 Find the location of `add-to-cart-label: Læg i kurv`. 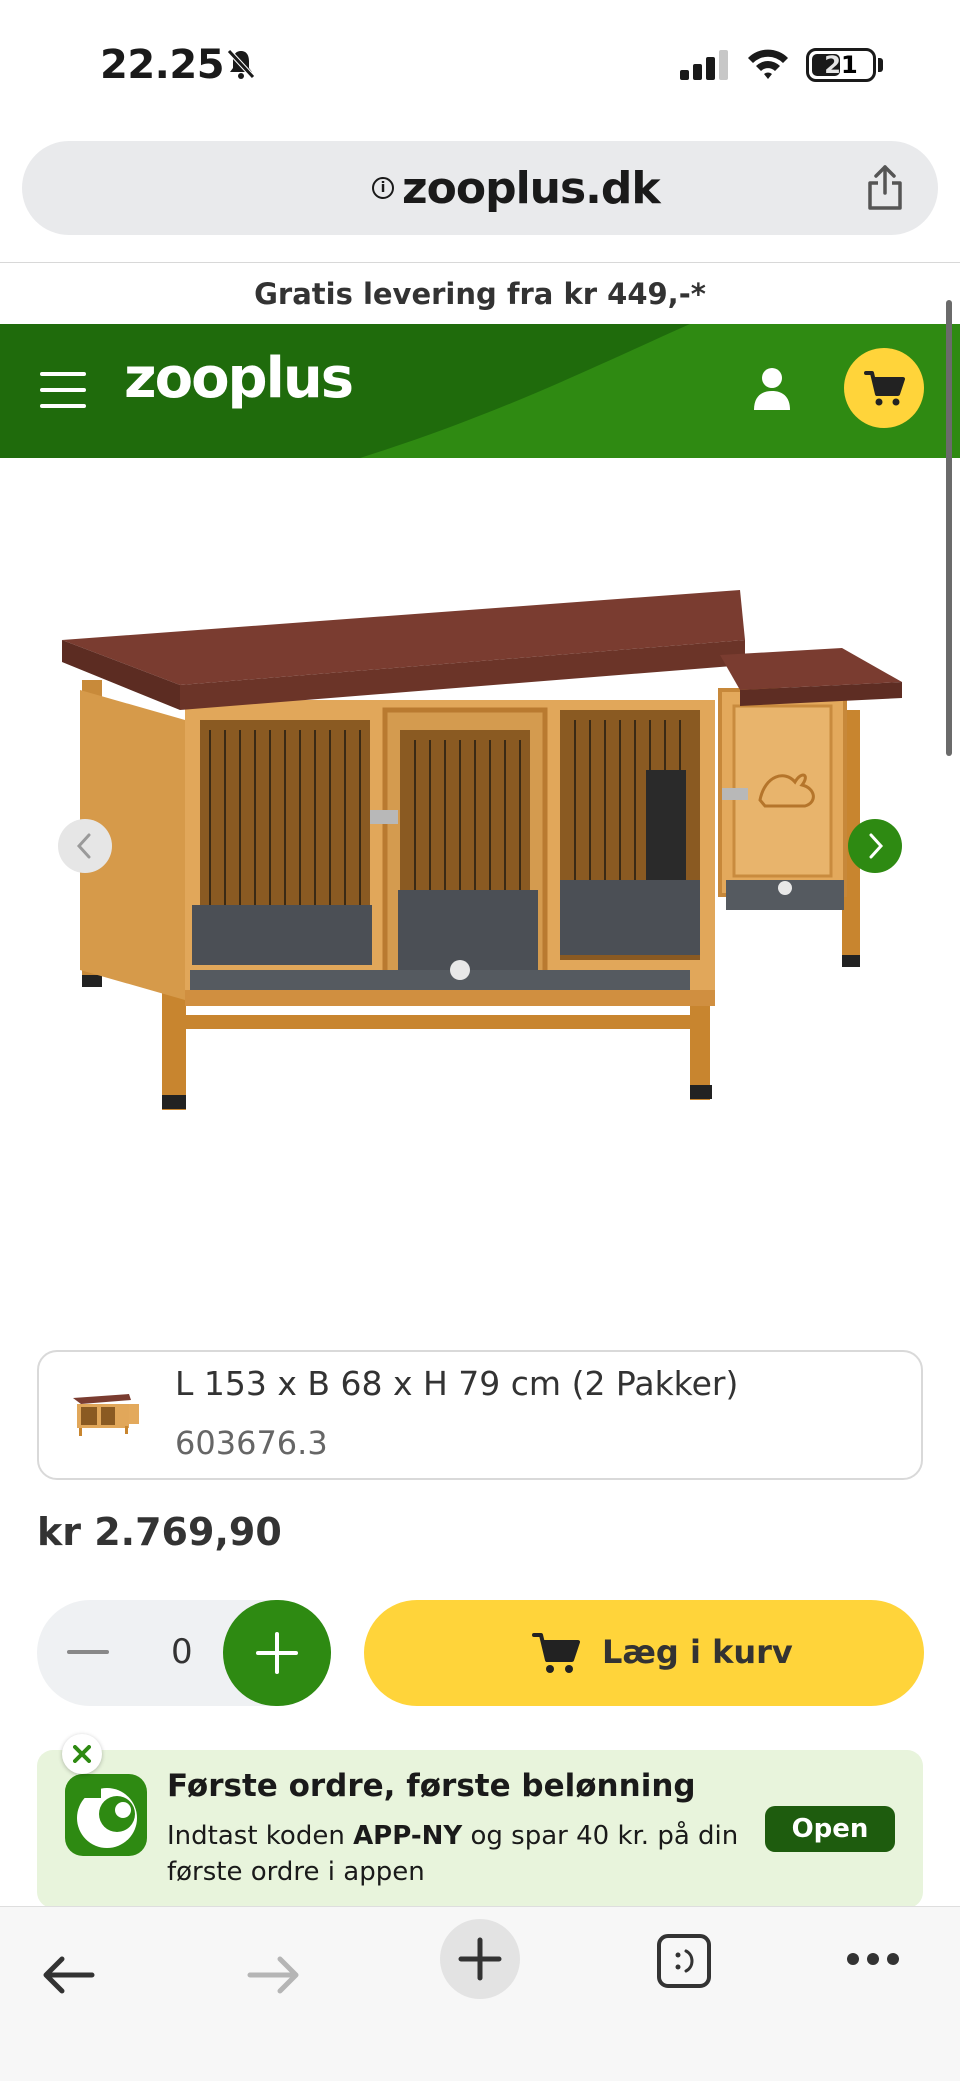

add-to-cart-label: Læg i kurv is located at coordinates (697, 1652).